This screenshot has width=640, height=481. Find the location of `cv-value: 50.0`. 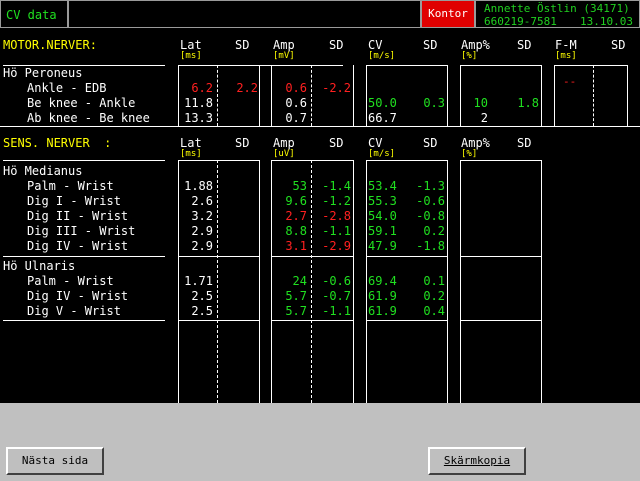

cv-value: 50.0 is located at coordinates (382, 103).